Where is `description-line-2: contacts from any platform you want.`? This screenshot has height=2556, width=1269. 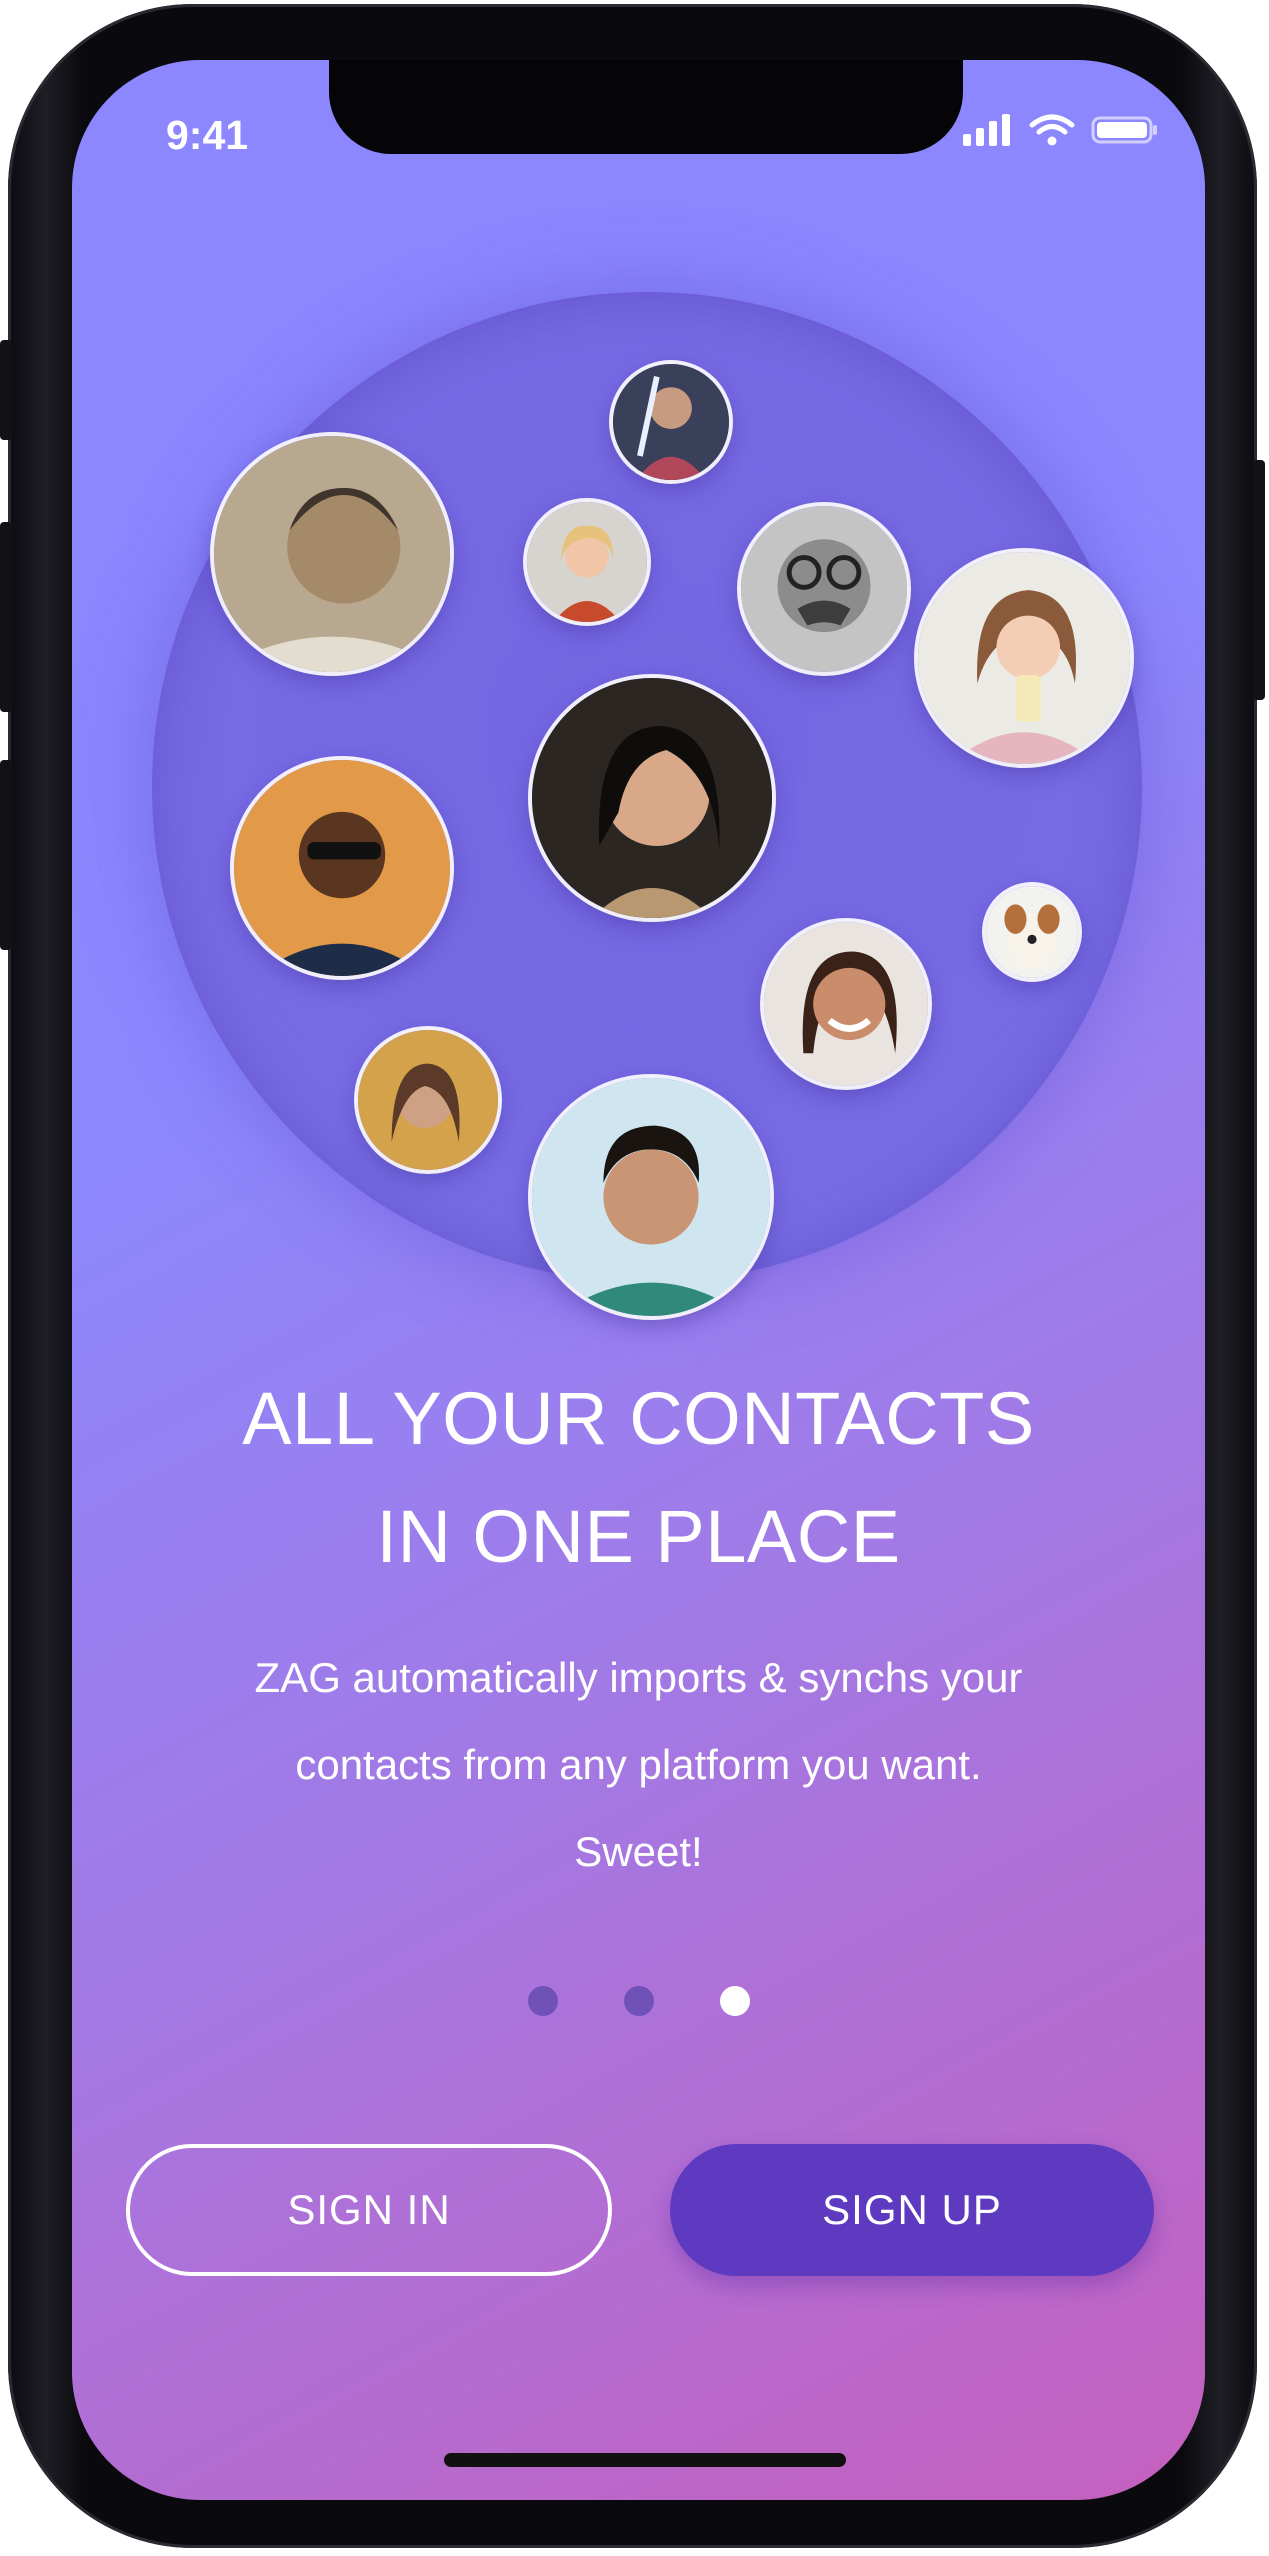
description-line-2: contacts from any platform you want. is located at coordinates (638, 1764).